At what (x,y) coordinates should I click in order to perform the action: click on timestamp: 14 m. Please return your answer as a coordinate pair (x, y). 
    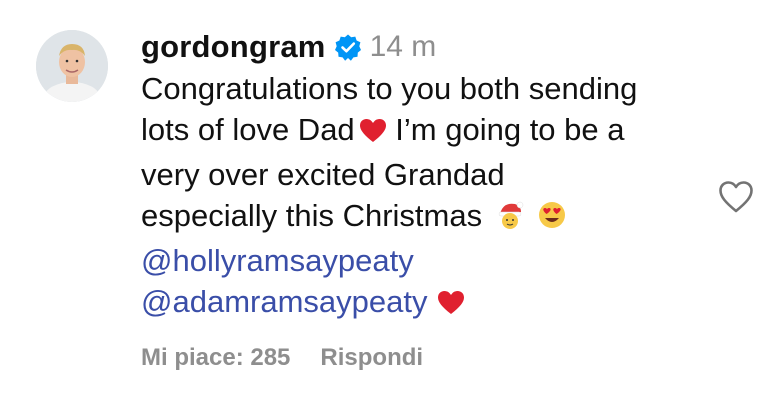
    Looking at the image, I should click on (403, 47).